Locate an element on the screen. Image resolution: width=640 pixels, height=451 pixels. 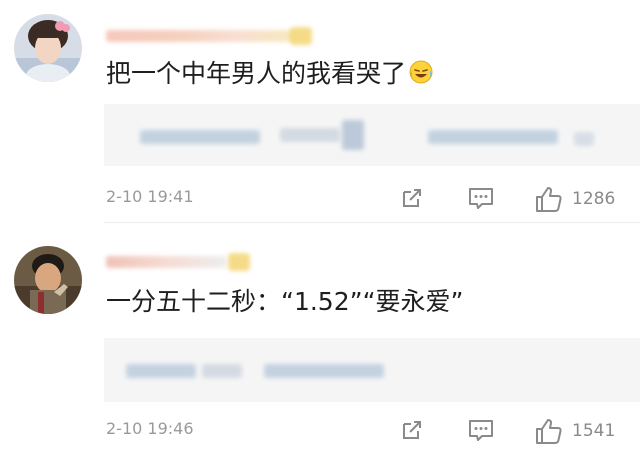
like-button: 1541 is located at coordinates (574, 431).